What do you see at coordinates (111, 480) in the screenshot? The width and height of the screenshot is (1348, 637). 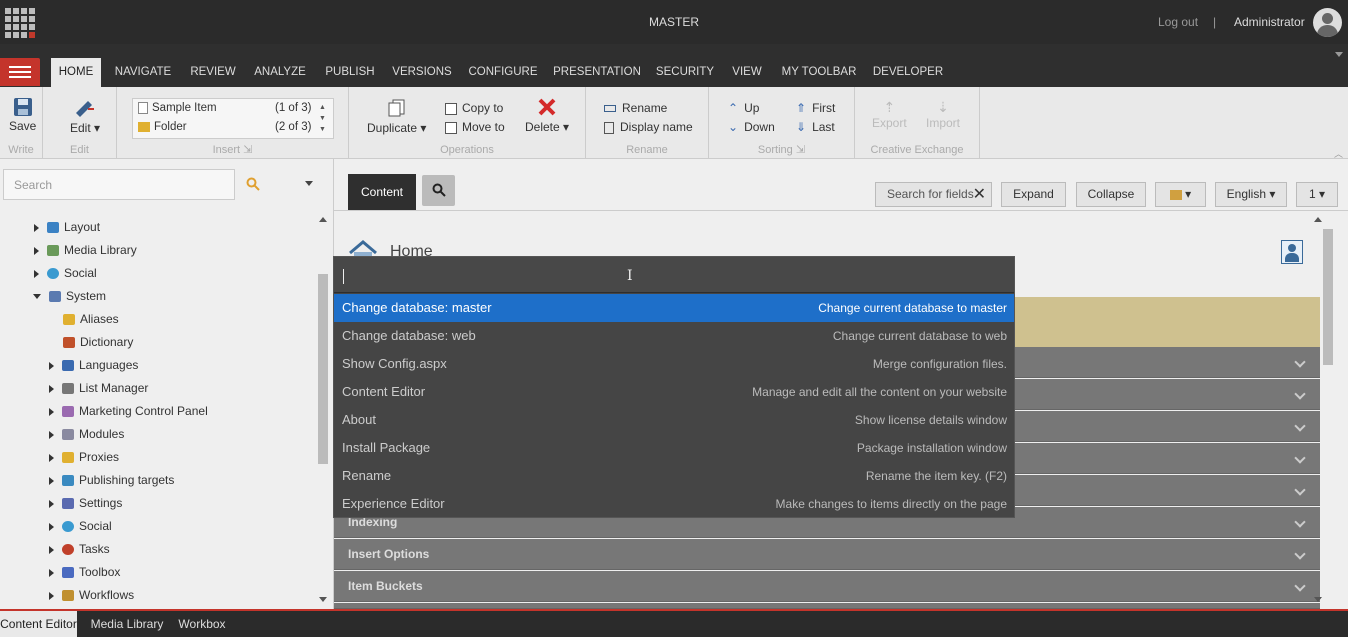 I see `tree-item-publishing-targets: Publishing targets` at bounding box center [111, 480].